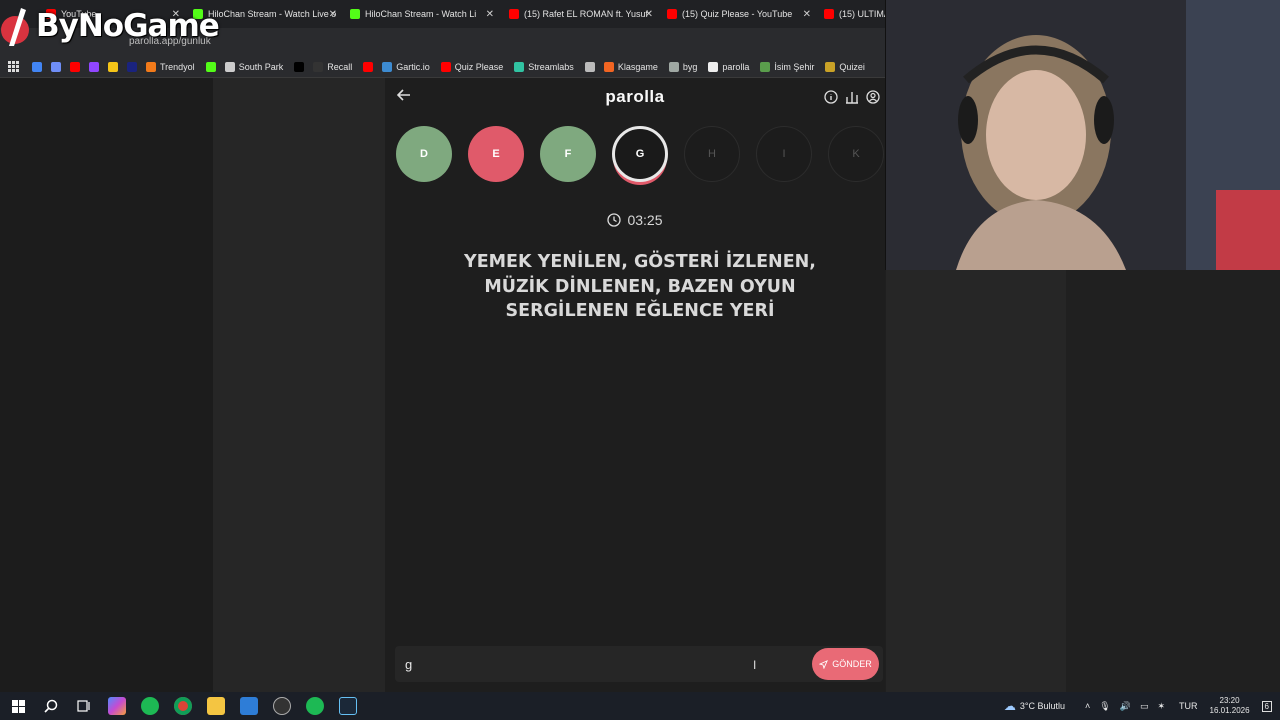  I want to click on letter-f-bubble: F, so click(568, 154).